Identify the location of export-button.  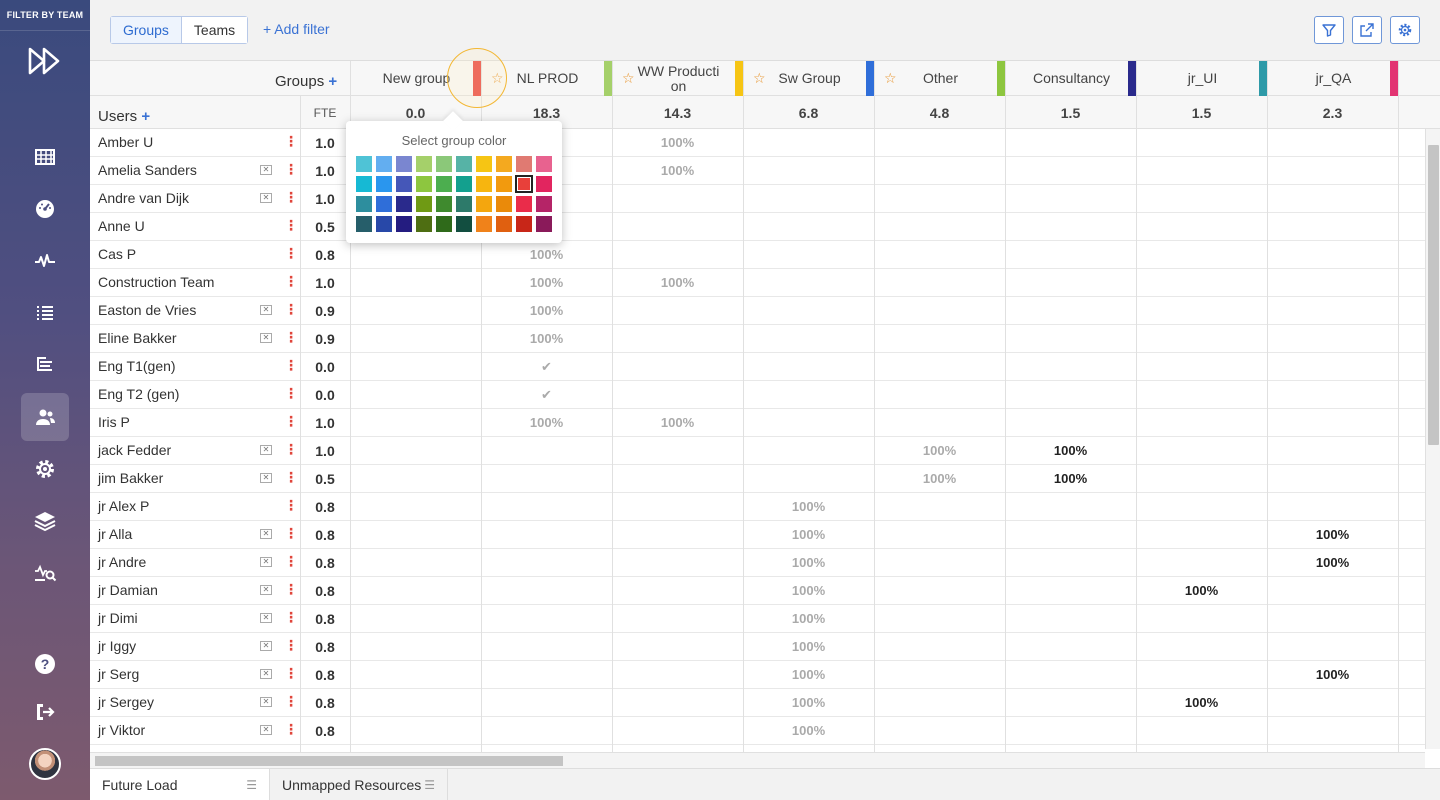
(1367, 30).